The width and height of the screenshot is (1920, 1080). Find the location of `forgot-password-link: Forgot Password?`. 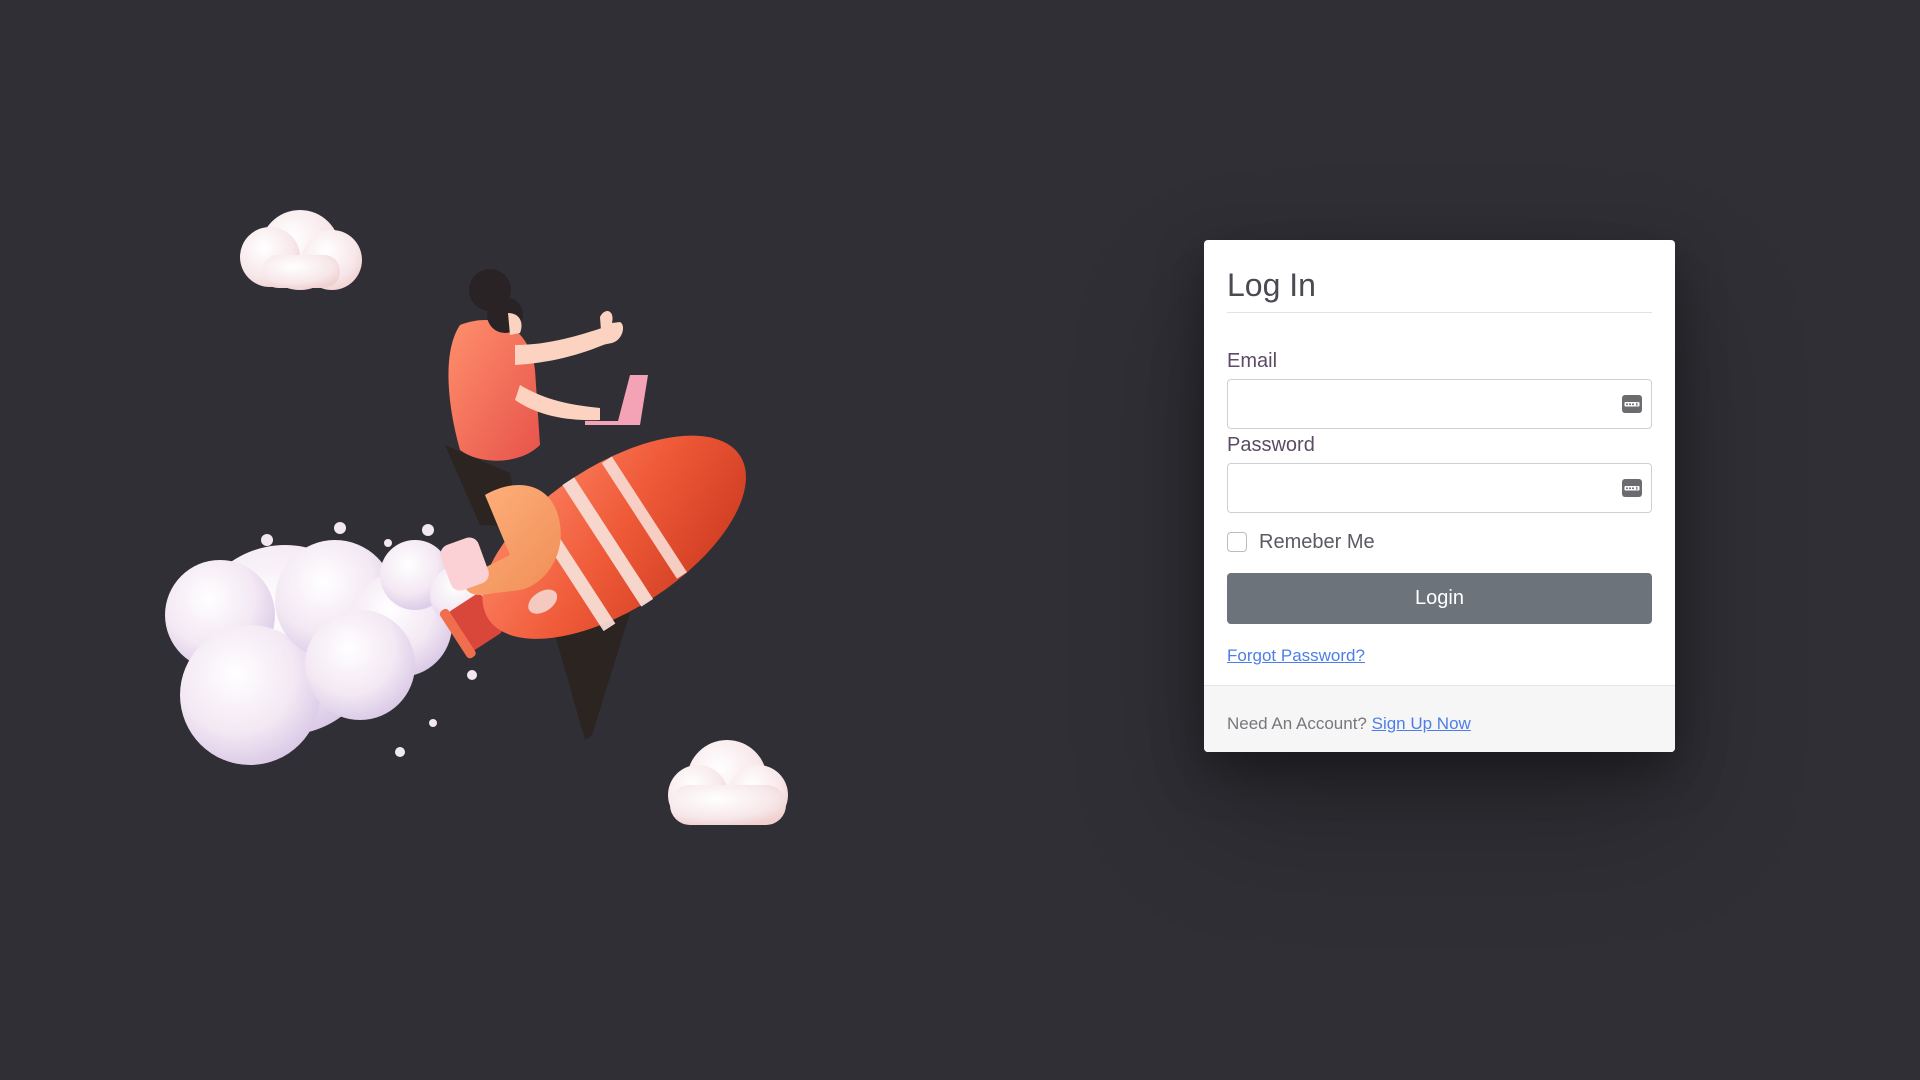

forgot-password-link: Forgot Password? is located at coordinates (1296, 656).